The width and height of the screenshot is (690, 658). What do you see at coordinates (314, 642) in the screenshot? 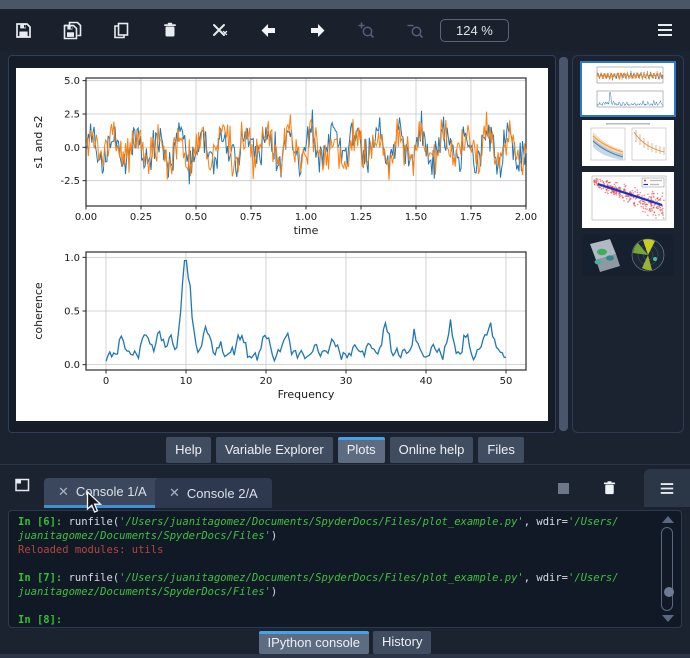
I see `tab-ipython-console: IPython console` at bounding box center [314, 642].